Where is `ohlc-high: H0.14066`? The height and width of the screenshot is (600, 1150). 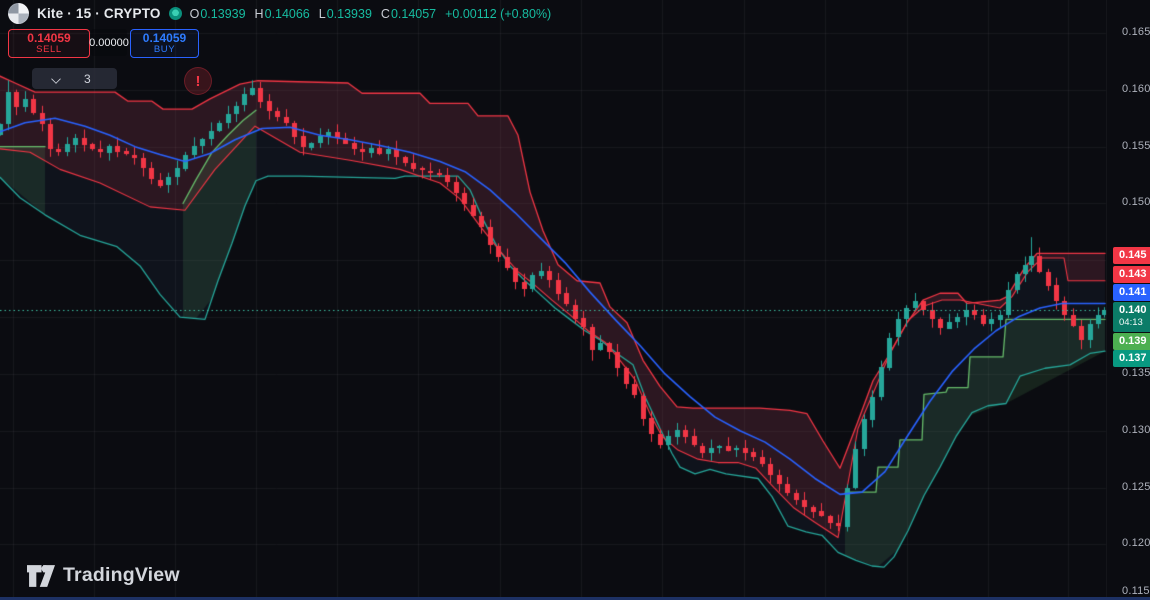 ohlc-high: H0.14066 is located at coordinates (282, 14).